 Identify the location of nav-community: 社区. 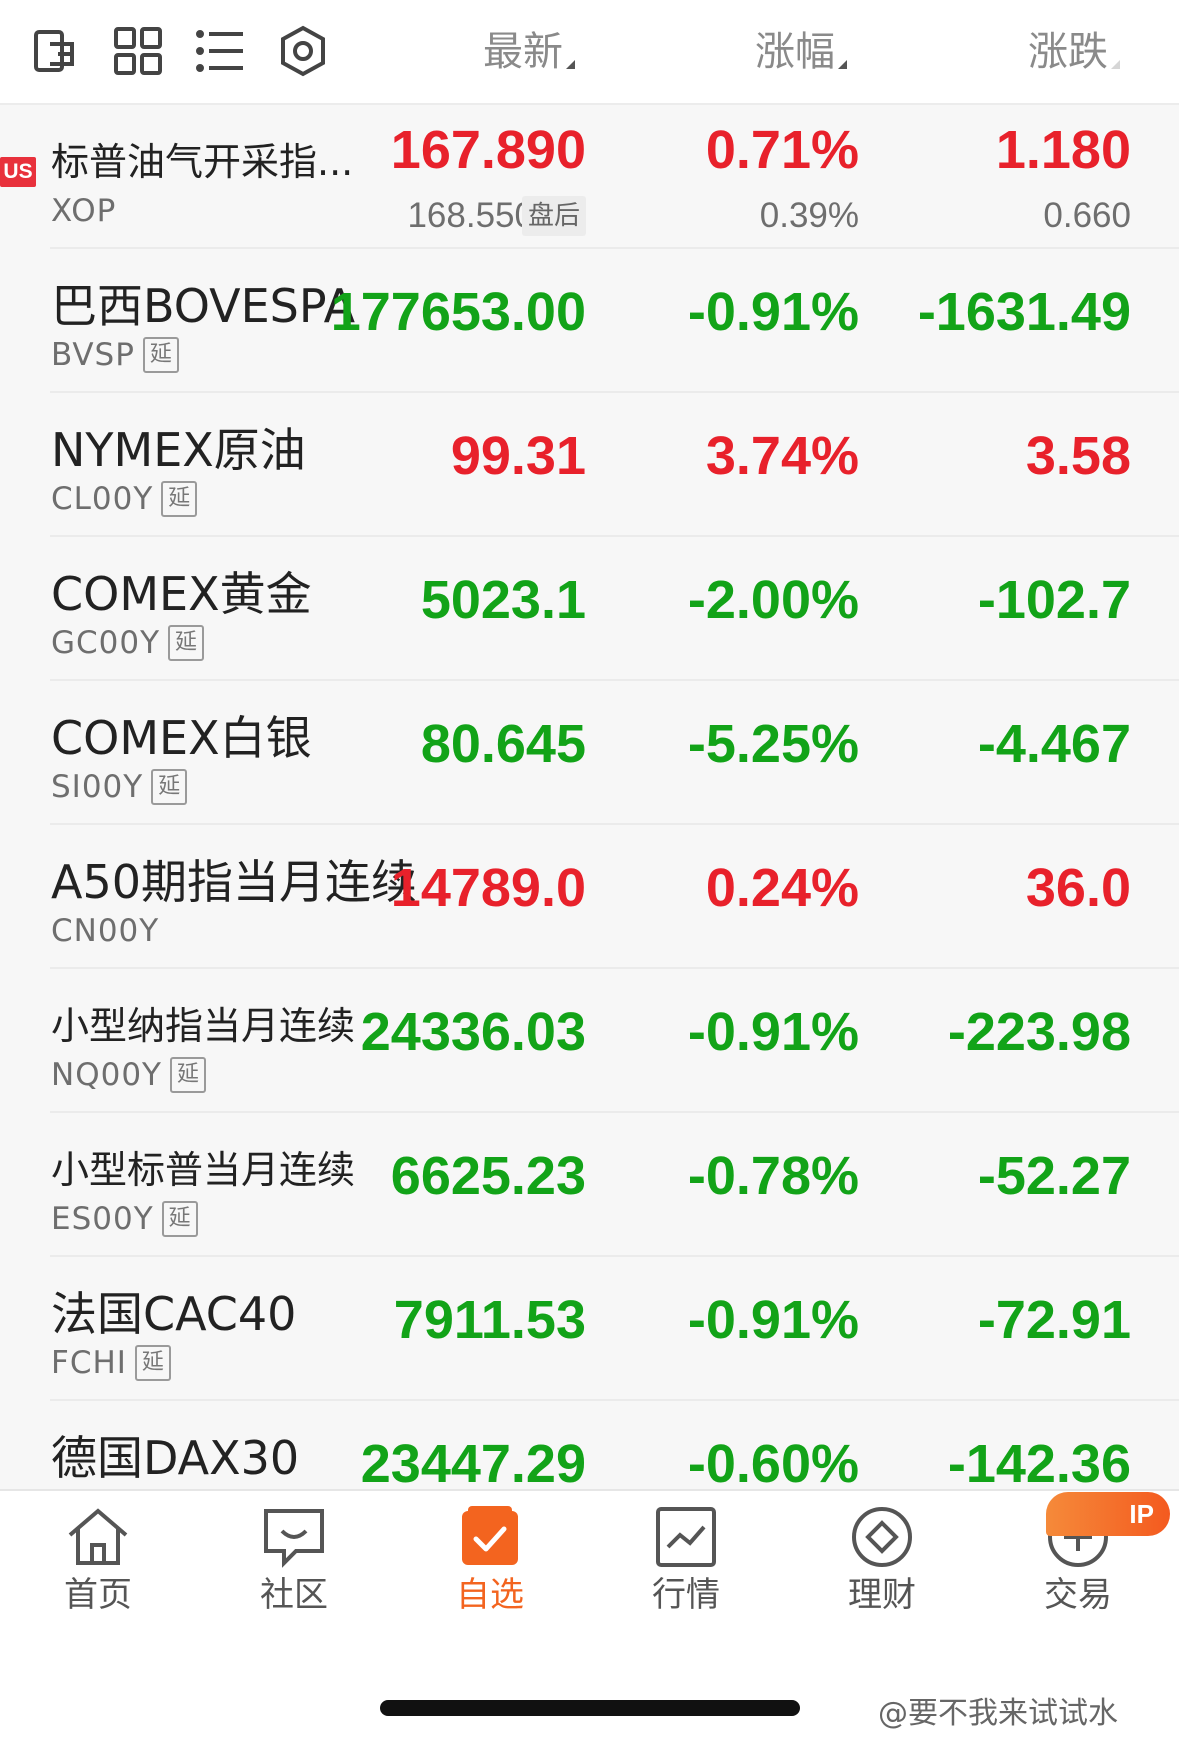
(294, 1563).